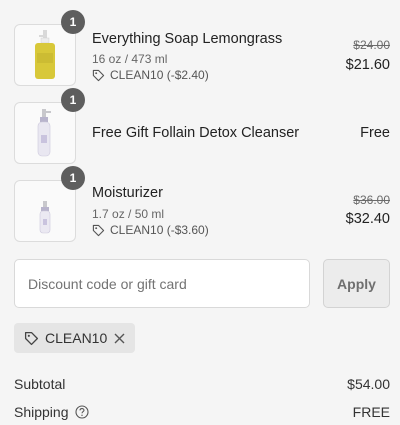 This screenshot has height=425, width=400. I want to click on subtotal-row: Subtotal $54.00, so click(202, 384).